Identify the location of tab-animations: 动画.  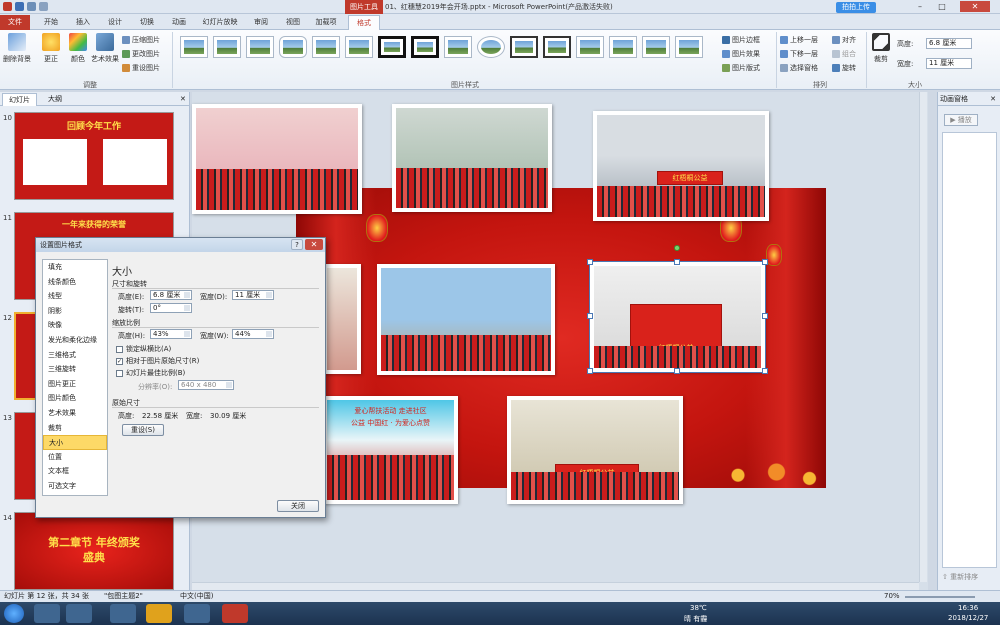
(179, 22).